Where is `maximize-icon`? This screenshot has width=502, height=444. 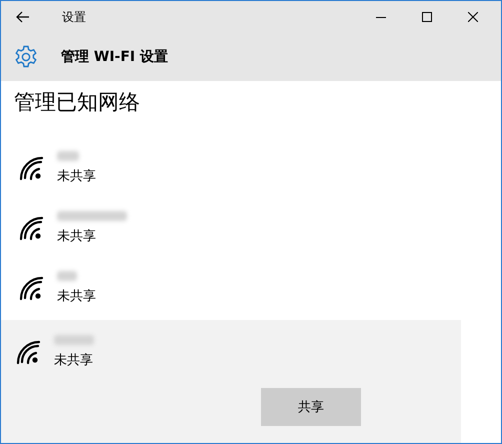 maximize-icon is located at coordinates (427, 17).